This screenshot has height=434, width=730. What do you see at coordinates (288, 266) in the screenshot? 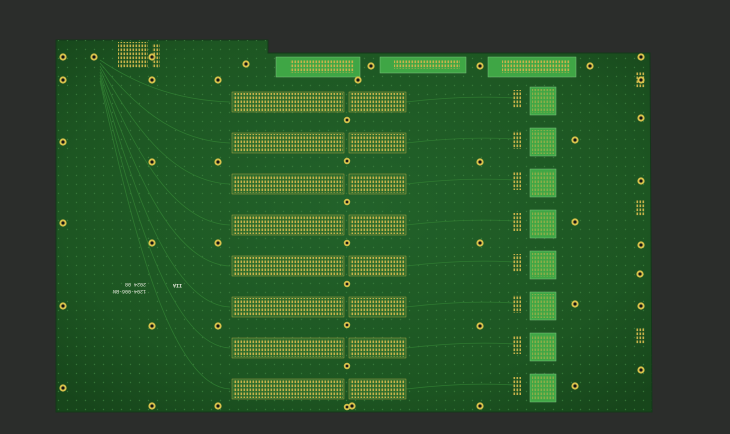
I see `slot-5-pins-a` at bounding box center [288, 266].